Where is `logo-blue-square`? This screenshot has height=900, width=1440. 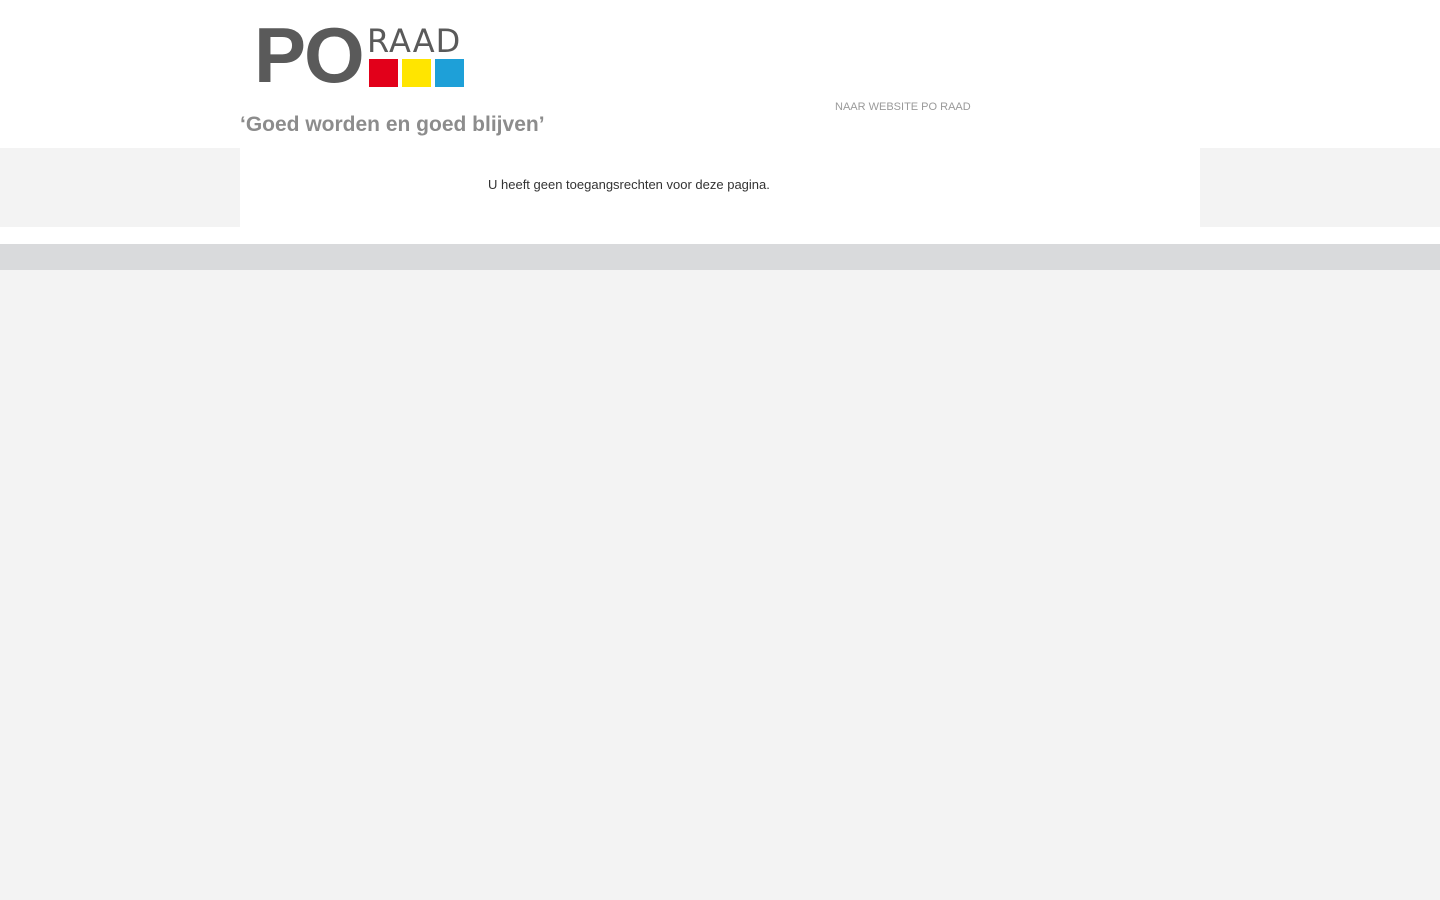 logo-blue-square is located at coordinates (449, 73).